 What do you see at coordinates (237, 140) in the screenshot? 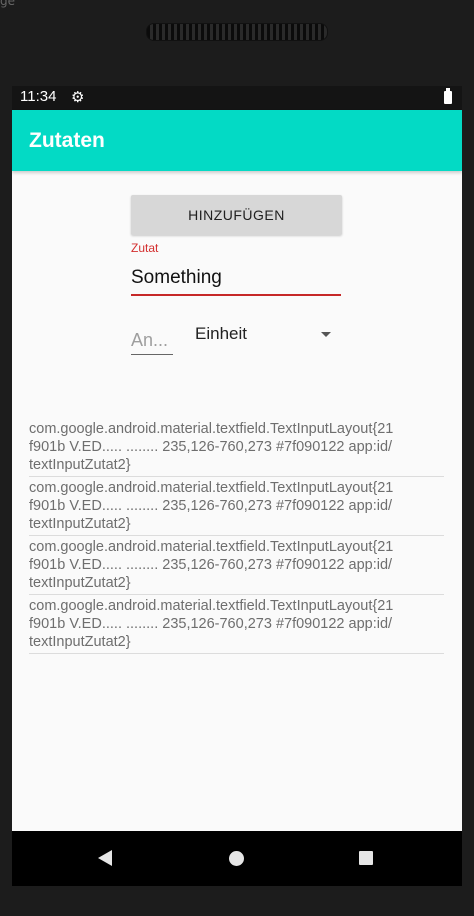
I see `app-bar: Zutaten` at bounding box center [237, 140].